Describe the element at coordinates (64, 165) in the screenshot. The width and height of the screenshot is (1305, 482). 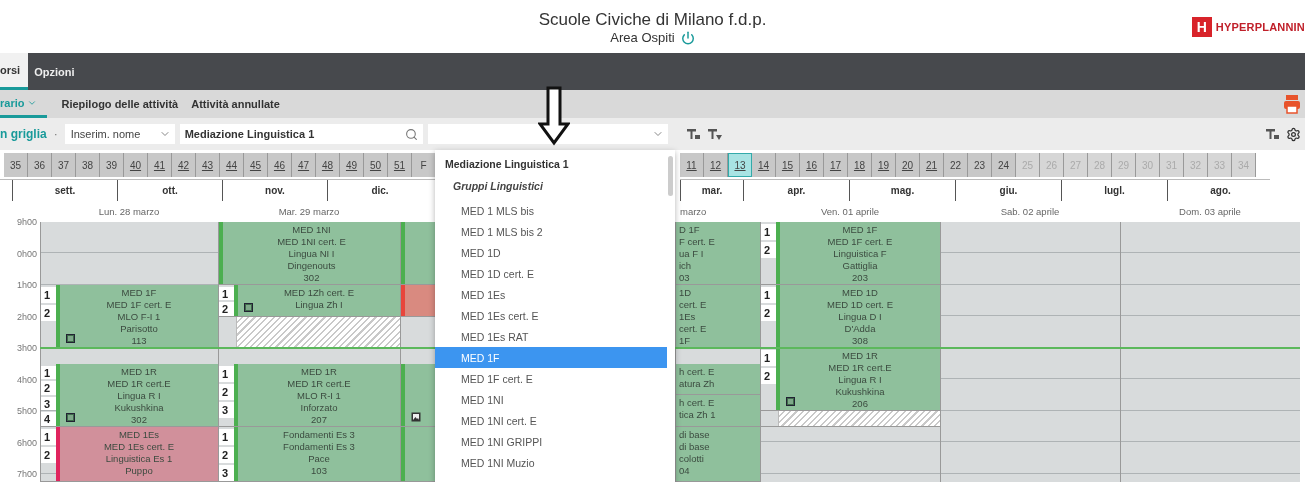
I see `week-tab: 37` at that location.